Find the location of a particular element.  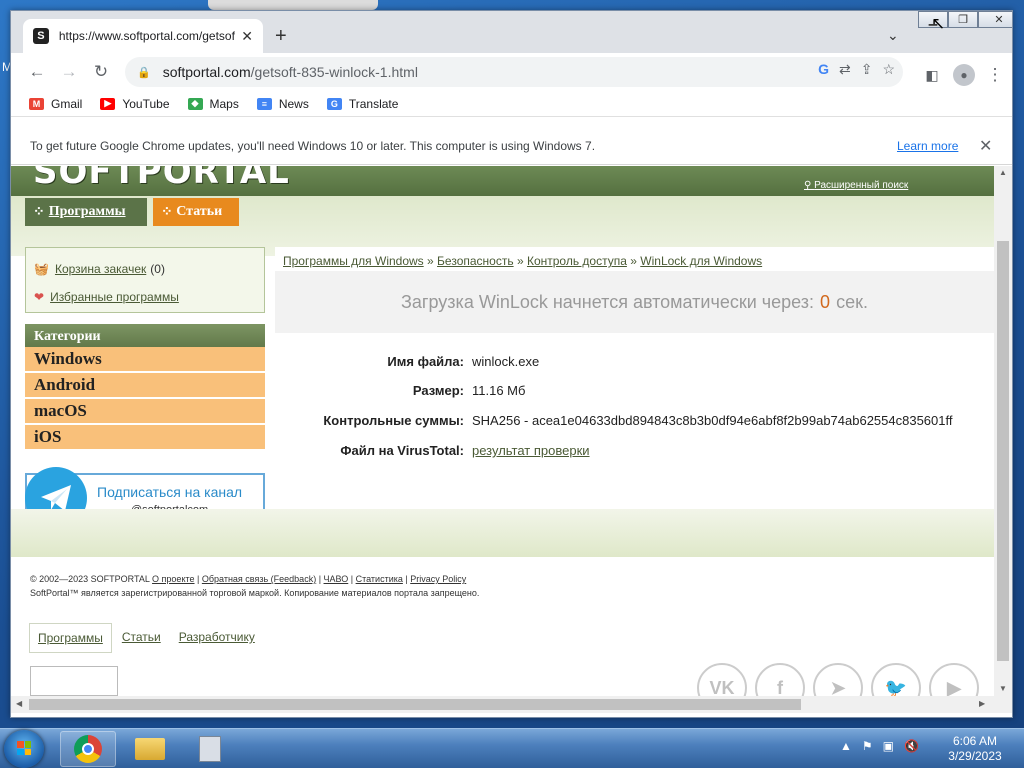

infobar-close-icon: ✕ is located at coordinates (985, 146).